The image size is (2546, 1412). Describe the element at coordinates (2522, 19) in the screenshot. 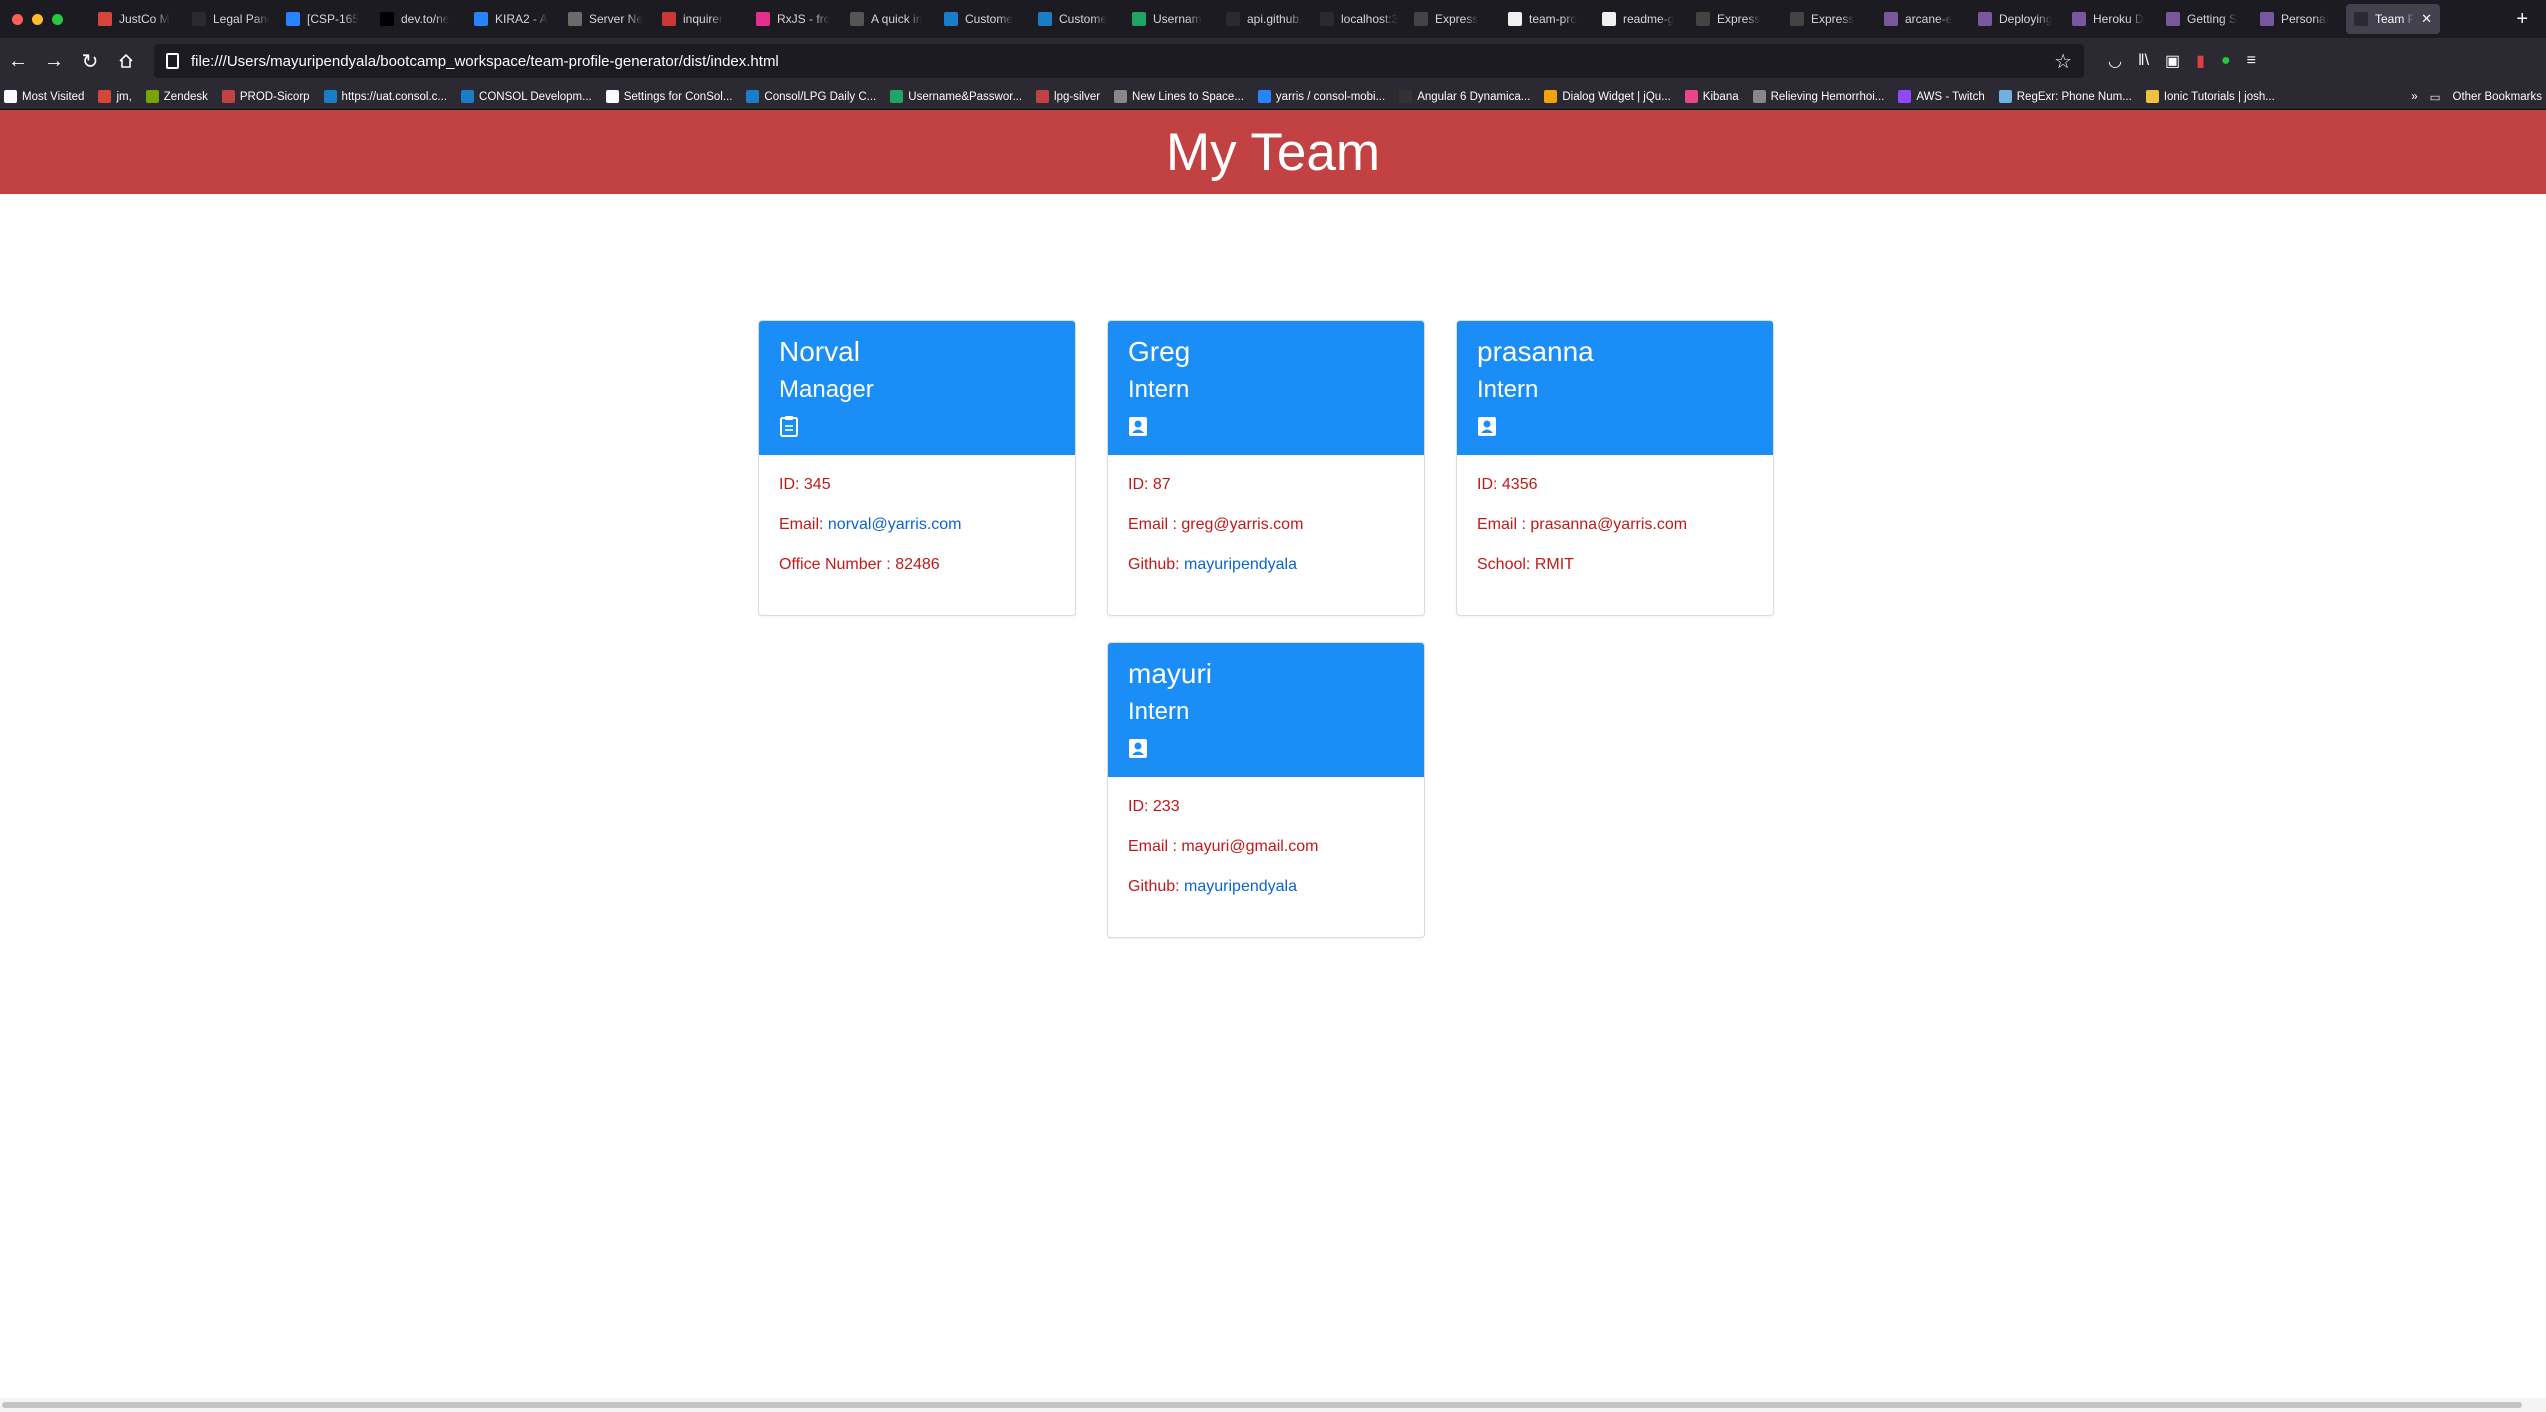

I see `new-tab-button: +` at that location.